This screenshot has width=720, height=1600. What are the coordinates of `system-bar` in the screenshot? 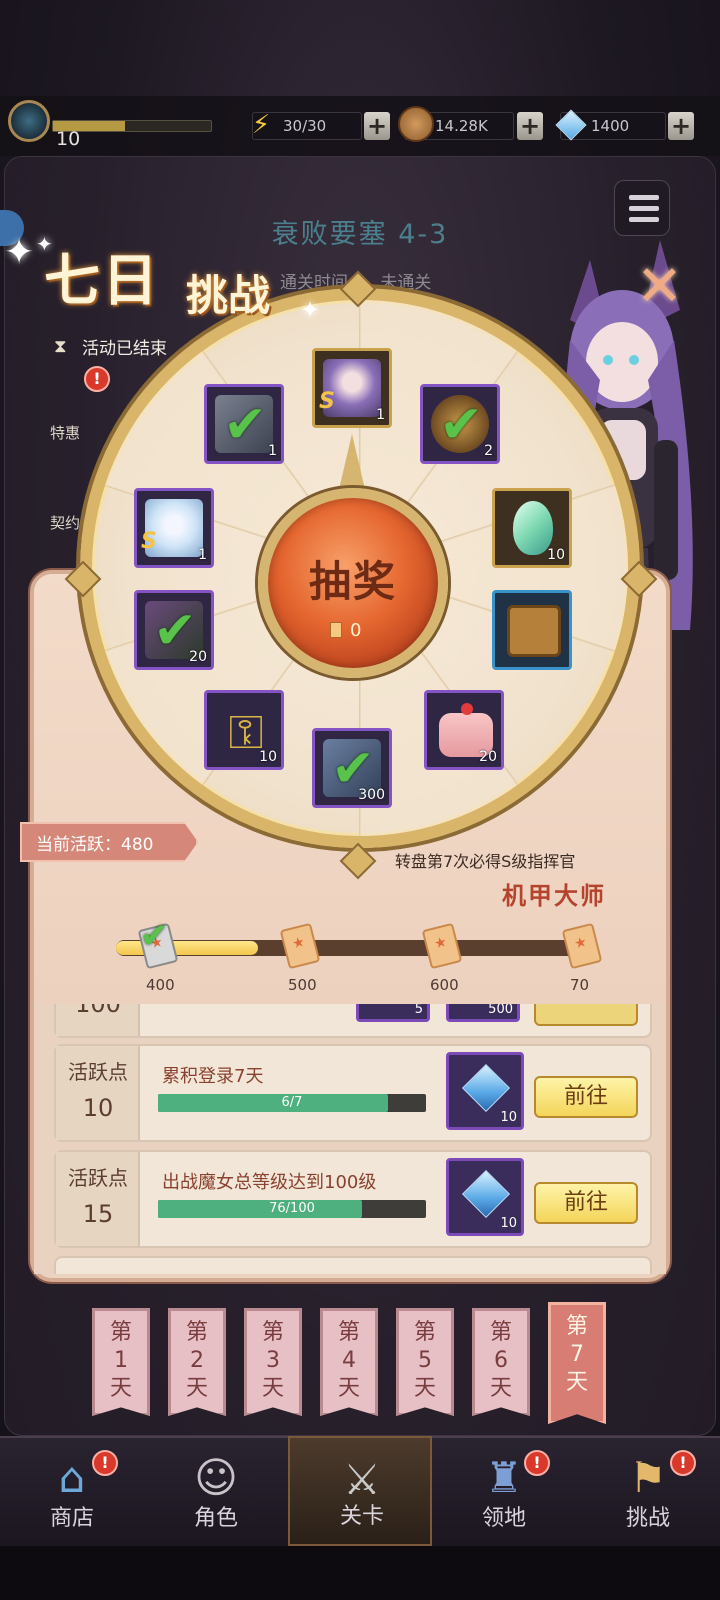 It's located at (360, 1573).